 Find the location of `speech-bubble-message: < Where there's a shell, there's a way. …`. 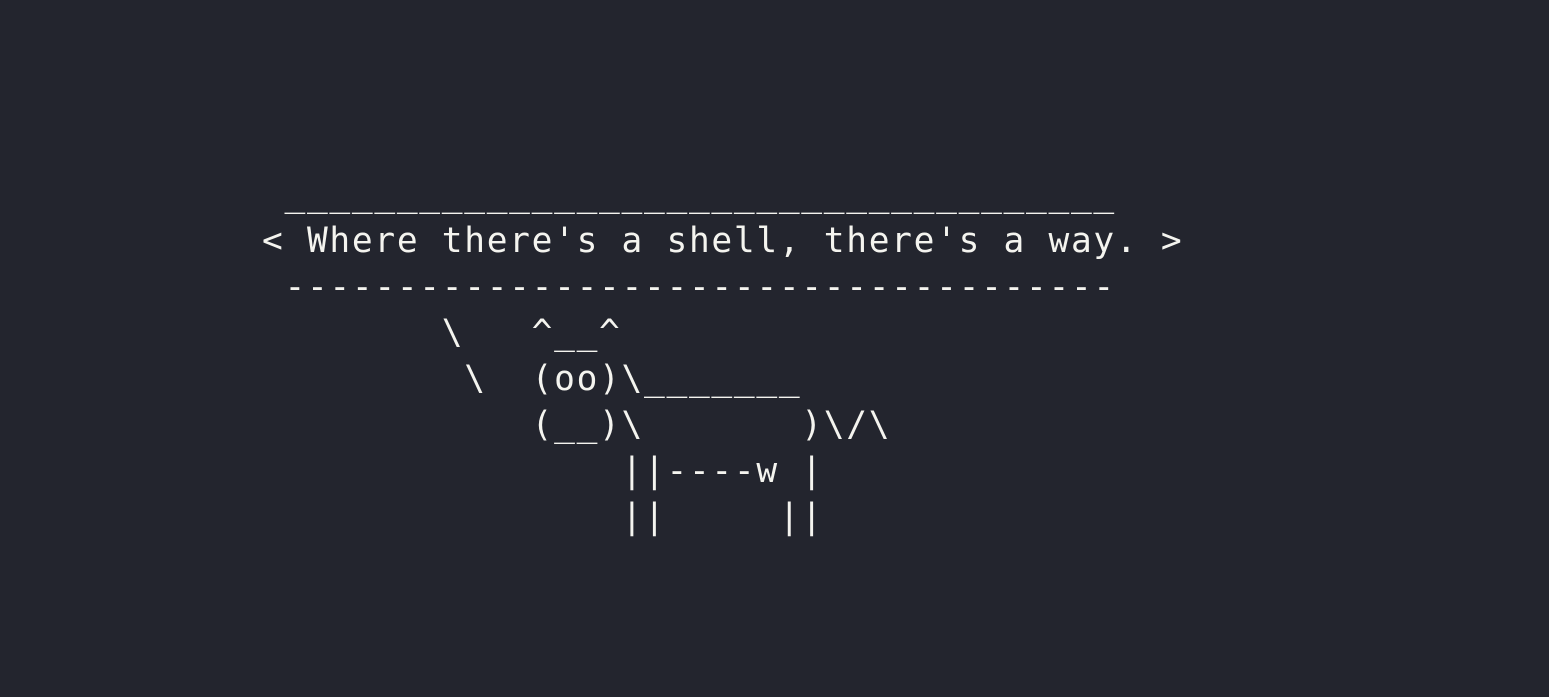

speech-bubble-message: < Where there's a shell, there's a way. … is located at coordinates (723, 241).